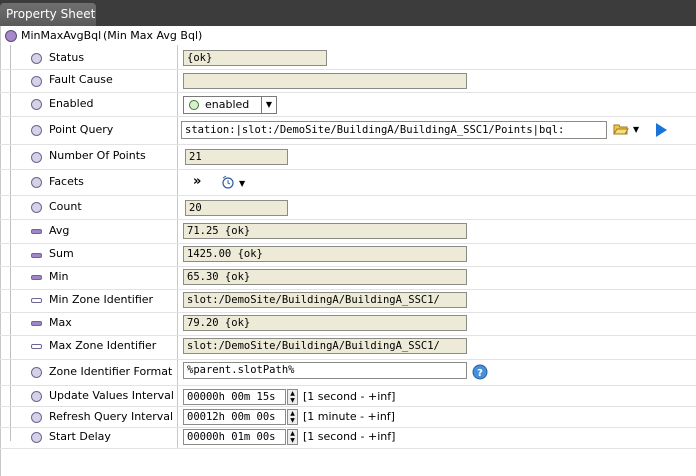  What do you see at coordinates (349, 436) in the screenshot?
I see `start-delay-range: [1 second - +inf]` at bounding box center [349, 436].